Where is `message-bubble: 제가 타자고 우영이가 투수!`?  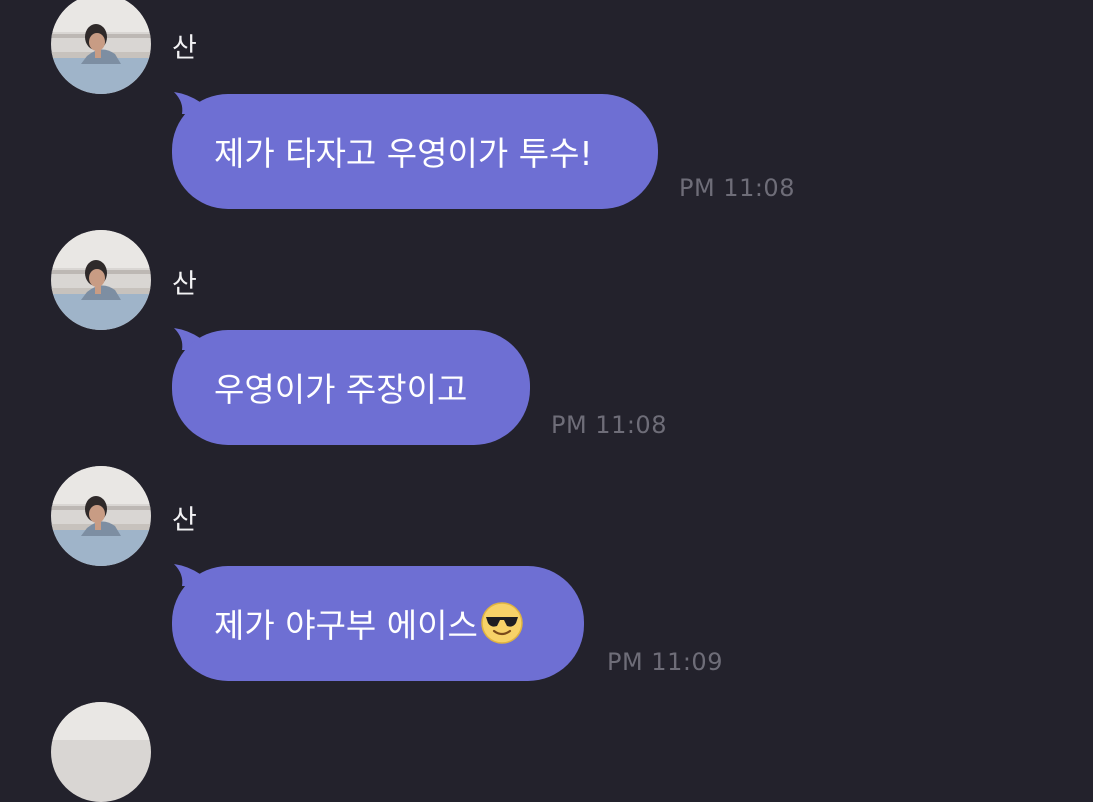
message-bubble: 제가 타자고 우영이가 투수! is located at coordinates (415, 151).